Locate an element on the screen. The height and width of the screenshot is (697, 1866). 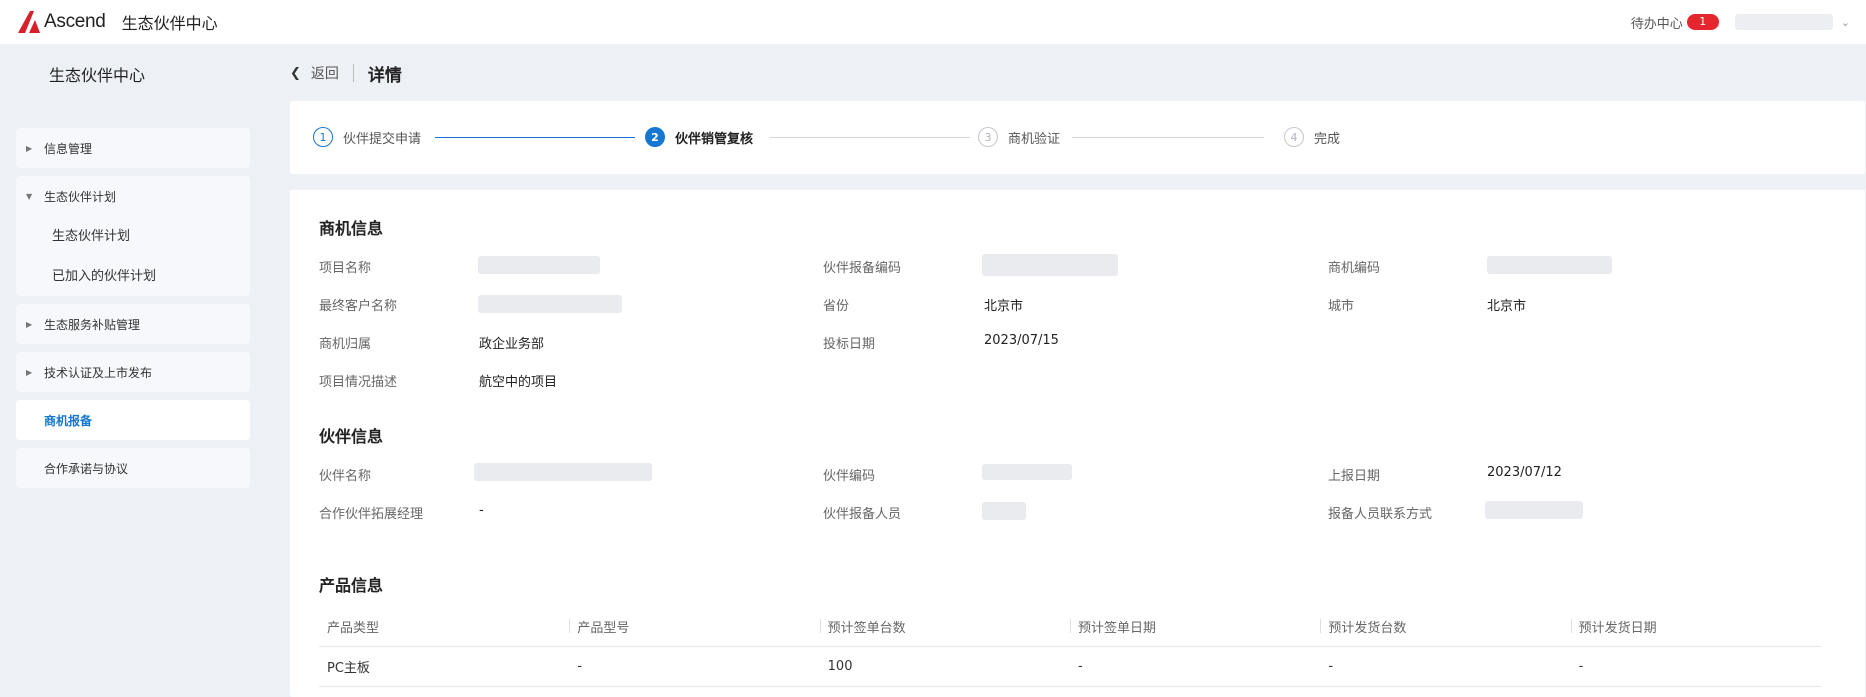
project-name-value is located at coordinates (539, 265).